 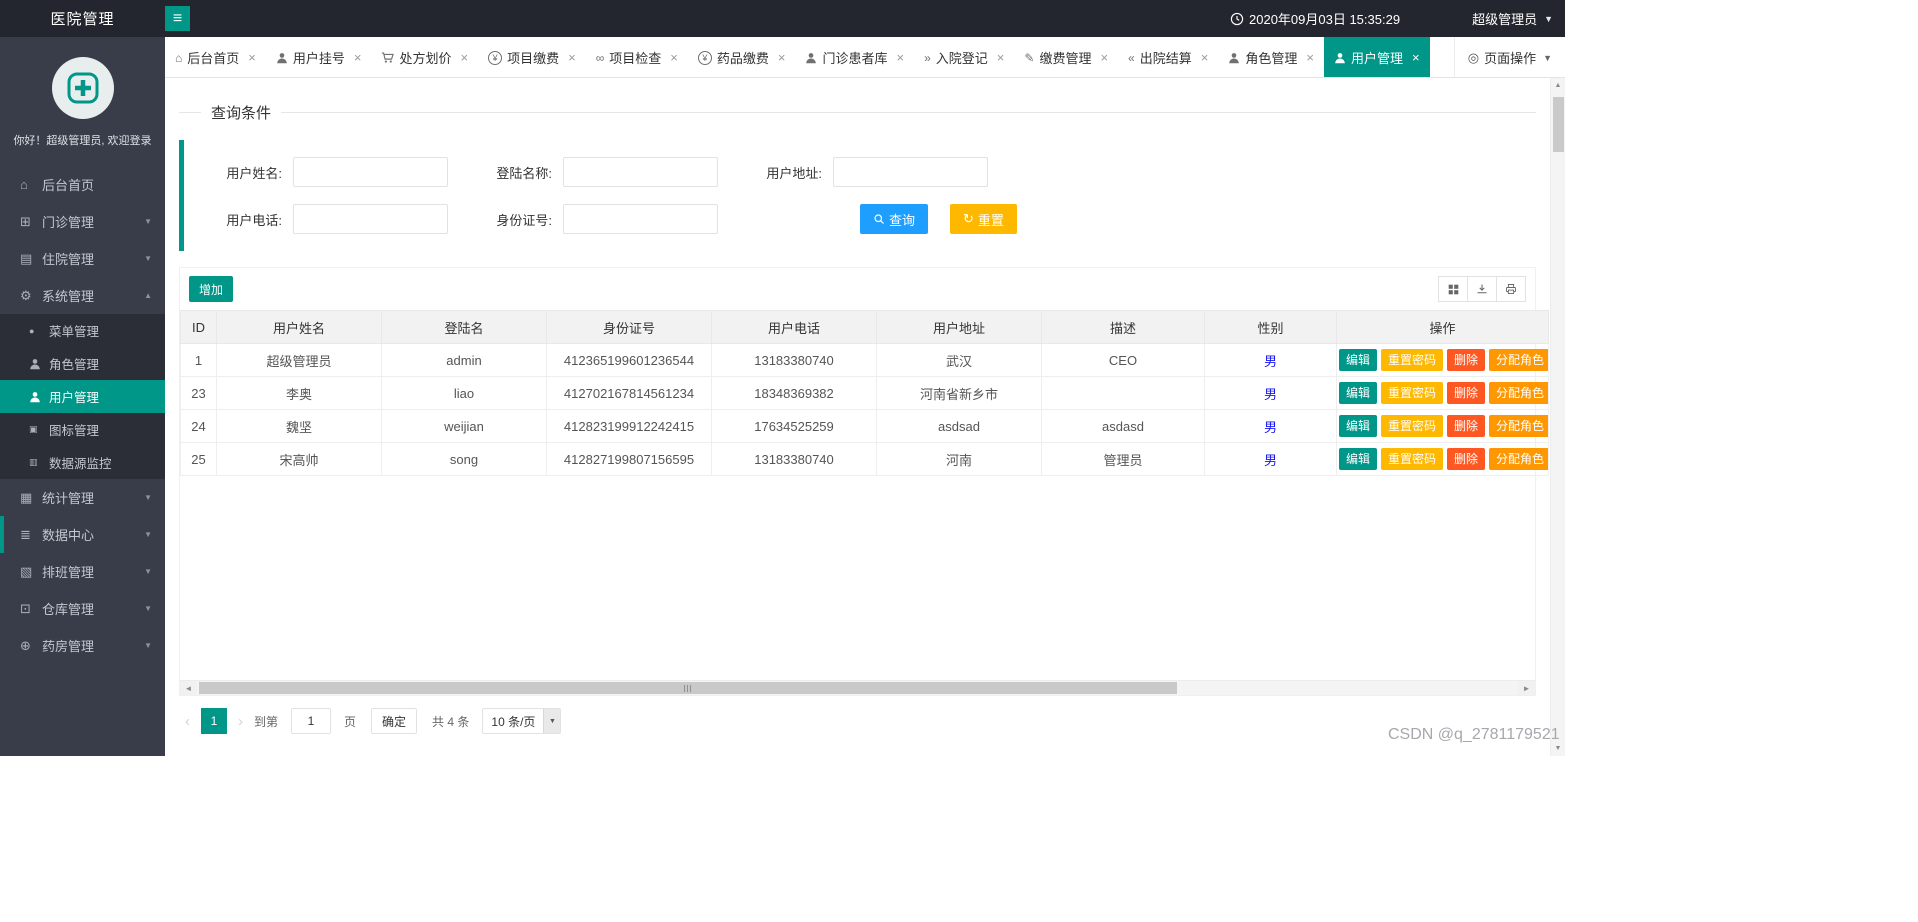 What do you see at coordinates (350, 721) in the screenshot?
I see `goto-suffix-label: 页` at bounding box center [350, 721].